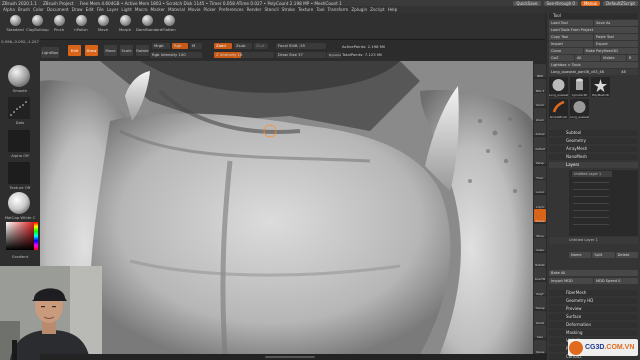  I want to click on menu-help: Help, so click(393, 9).